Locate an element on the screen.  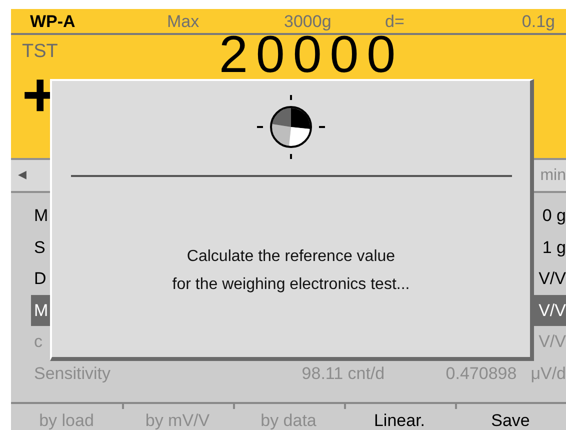
row-label: Sensitivity is located at coordinates (72, 373).